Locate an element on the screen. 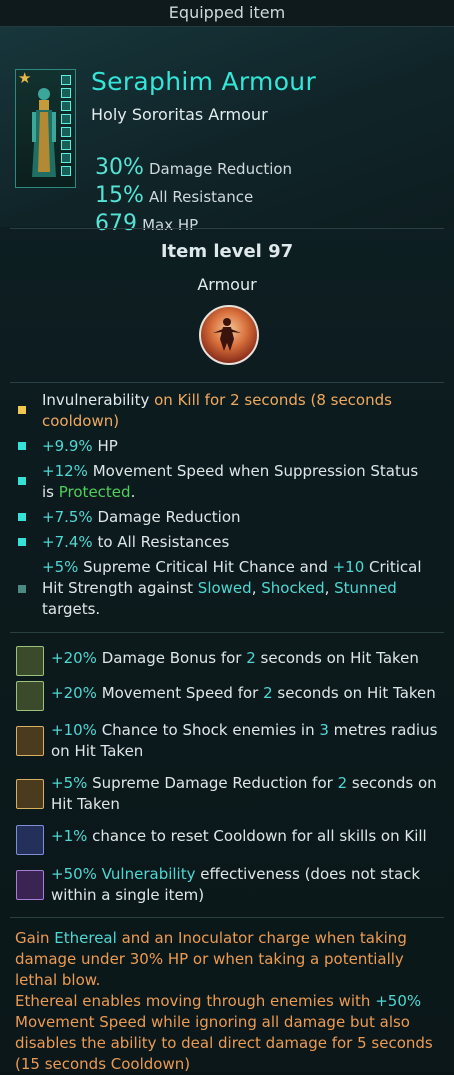 The image size is (454, 1075). stat-damage-reduction: 30% Damage Reduction is located at coordinates (193, 167).